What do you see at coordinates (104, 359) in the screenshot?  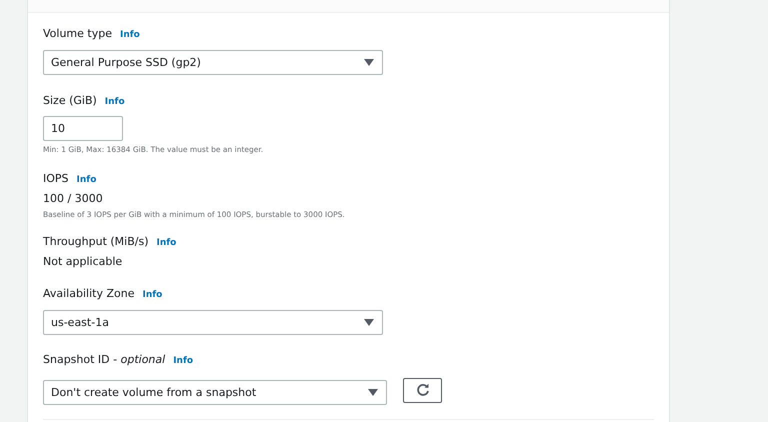 I see `field-label: Snapshot ID - optional` at bounding box center [104, 359].